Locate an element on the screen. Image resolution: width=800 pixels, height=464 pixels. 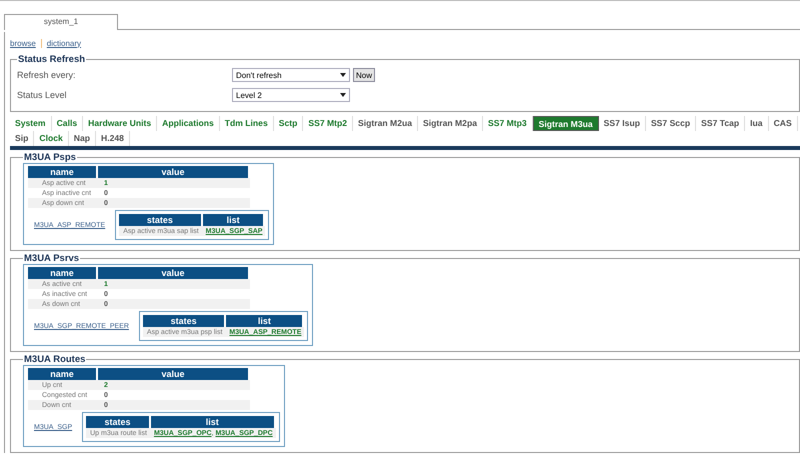
field-label: Refresh every: is located at coordinates (47, 75).